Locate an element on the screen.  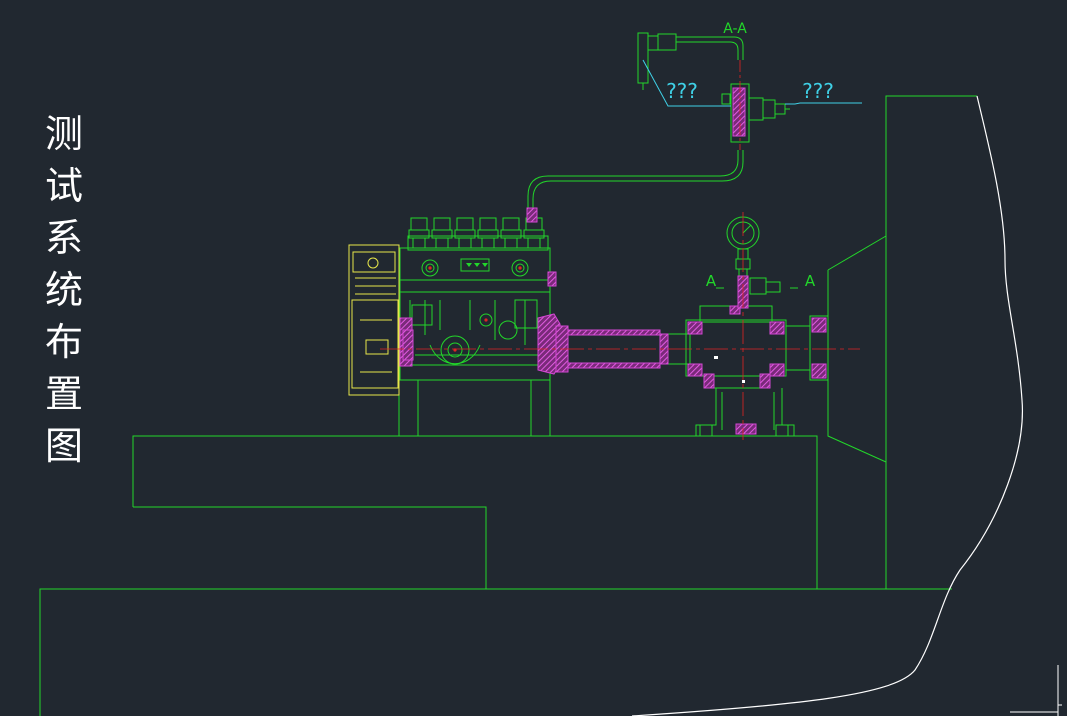
callout-left-text: ??? is located at coordinates (682, 91).